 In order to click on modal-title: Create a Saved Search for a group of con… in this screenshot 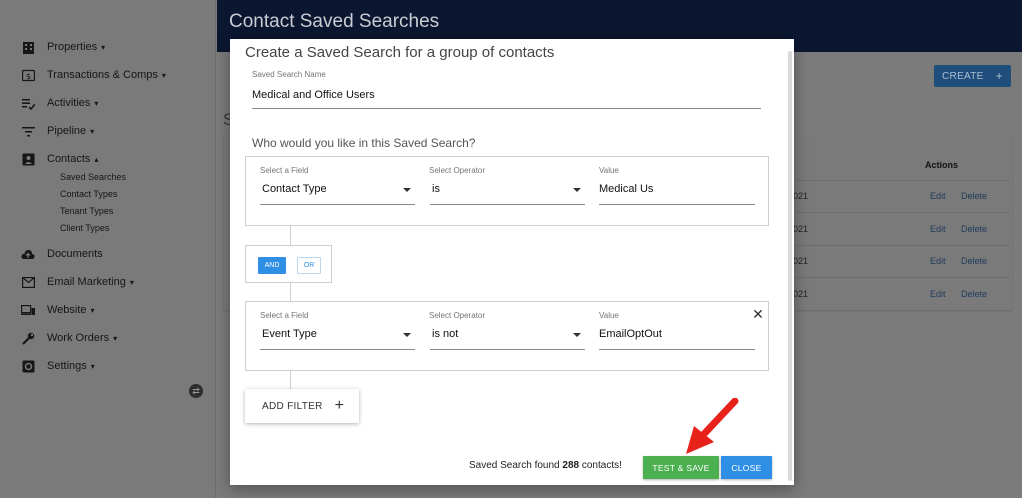, I will do `click(400, 52)`.